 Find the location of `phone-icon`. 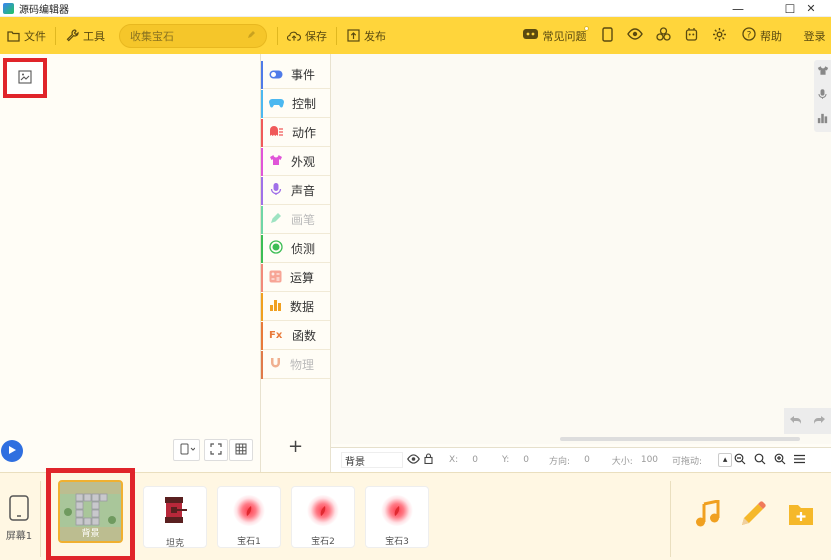

phone-icon is located at coordinates (607, 35).